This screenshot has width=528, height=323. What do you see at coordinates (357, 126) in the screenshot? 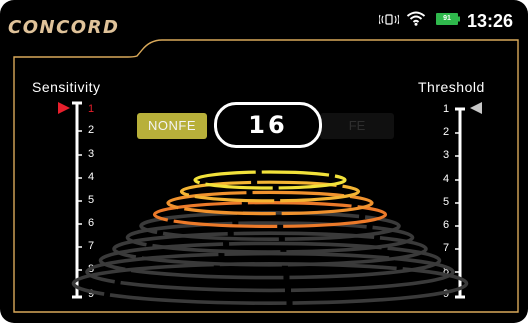
I see `fe-button: FE` at bounding box center [357, 126].